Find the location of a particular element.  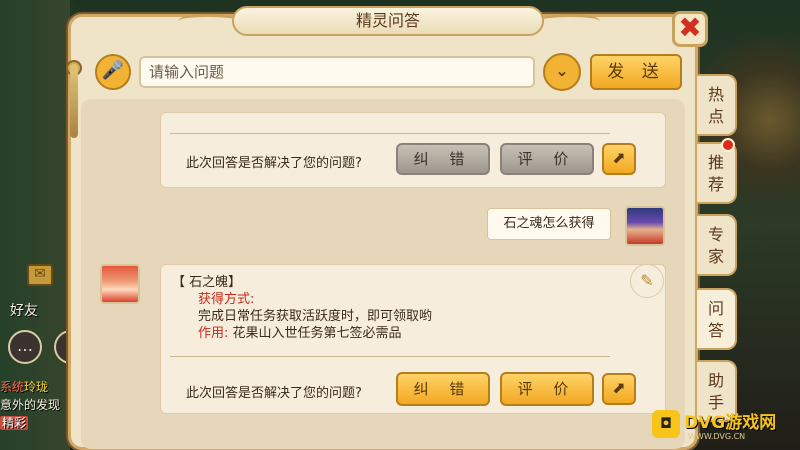

assistant-avatar is located at coordinates (120, 284).